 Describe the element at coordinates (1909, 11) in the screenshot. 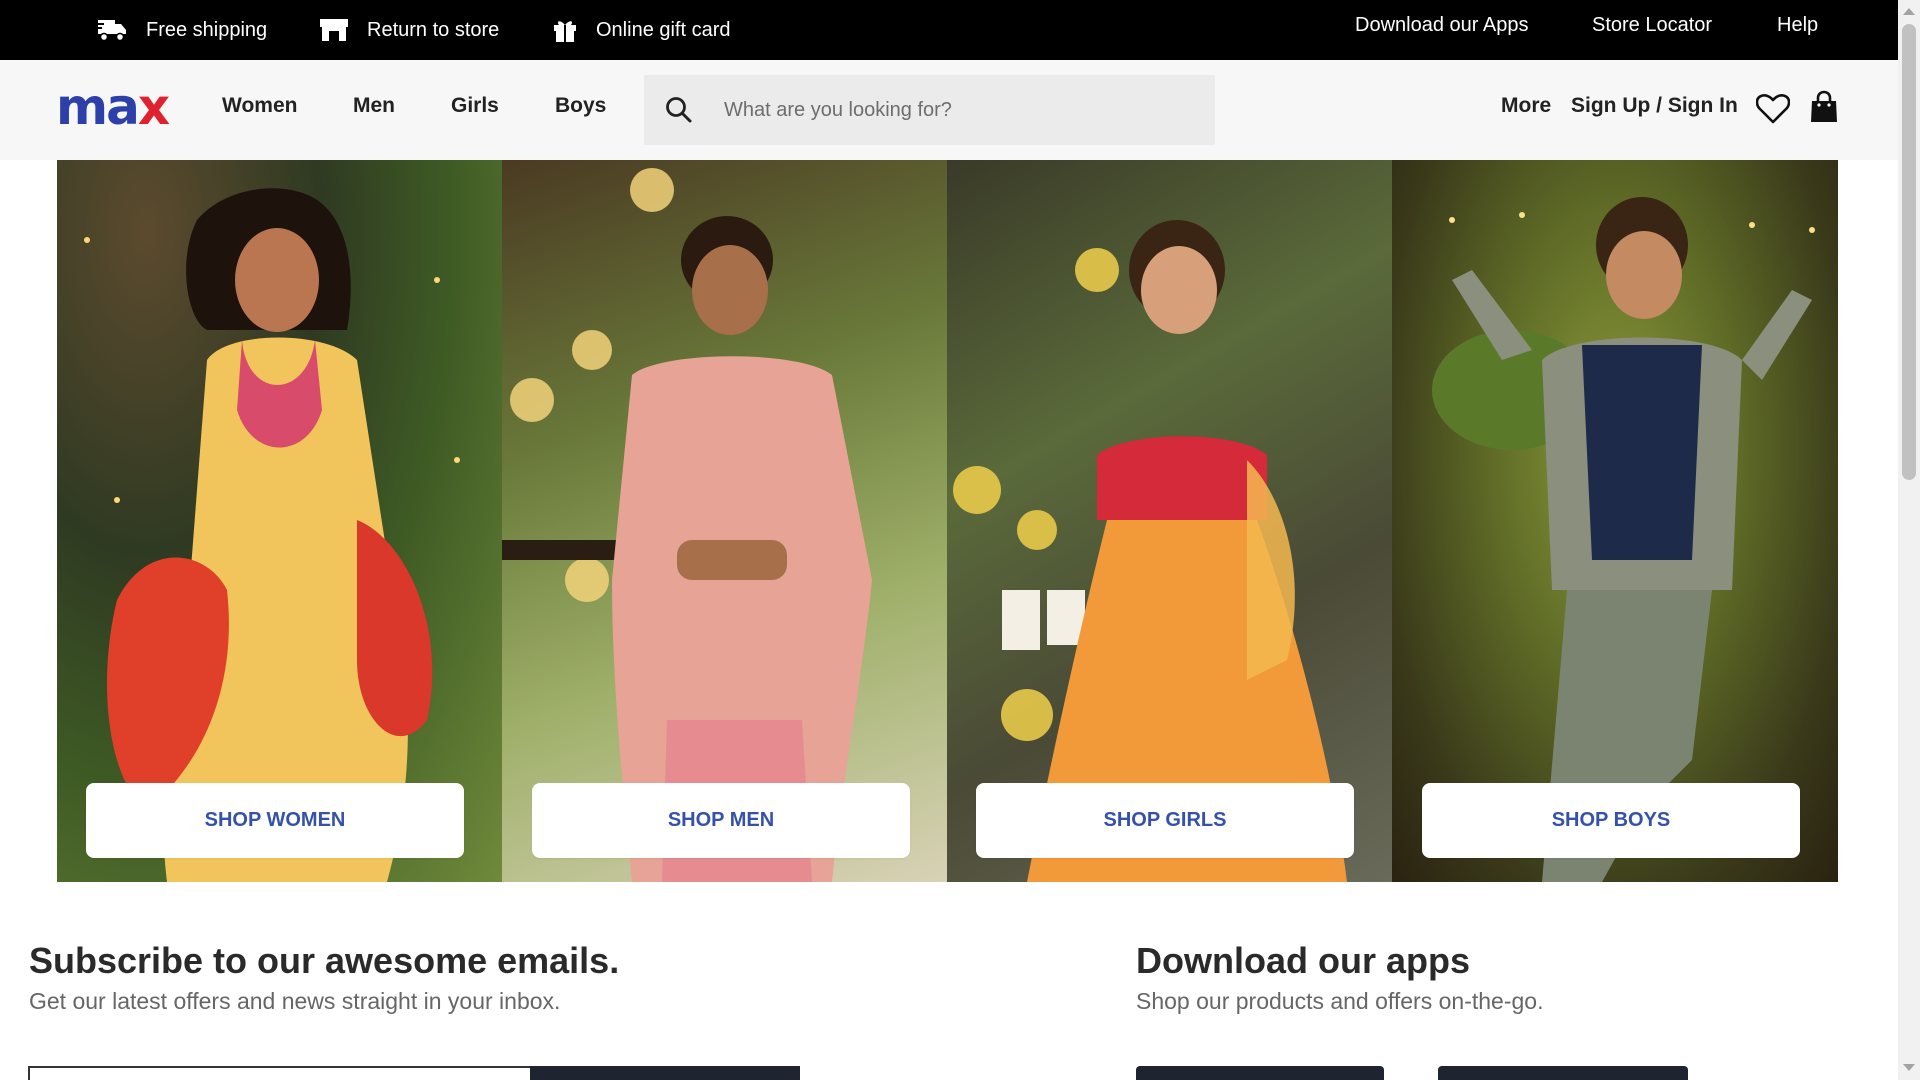

I see `scroll-up-arrow-icon` at that location.